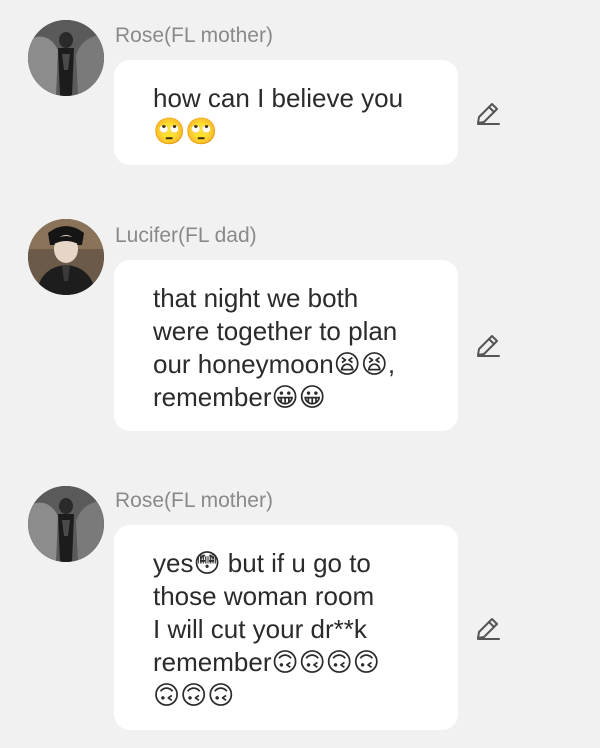 The image size is (600, 748). I want to click on avatar, so click(66, 524).